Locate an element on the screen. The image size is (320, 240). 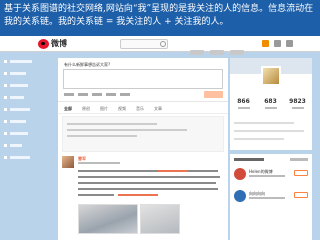
post-timestamp is located at coordinates (99, 163).